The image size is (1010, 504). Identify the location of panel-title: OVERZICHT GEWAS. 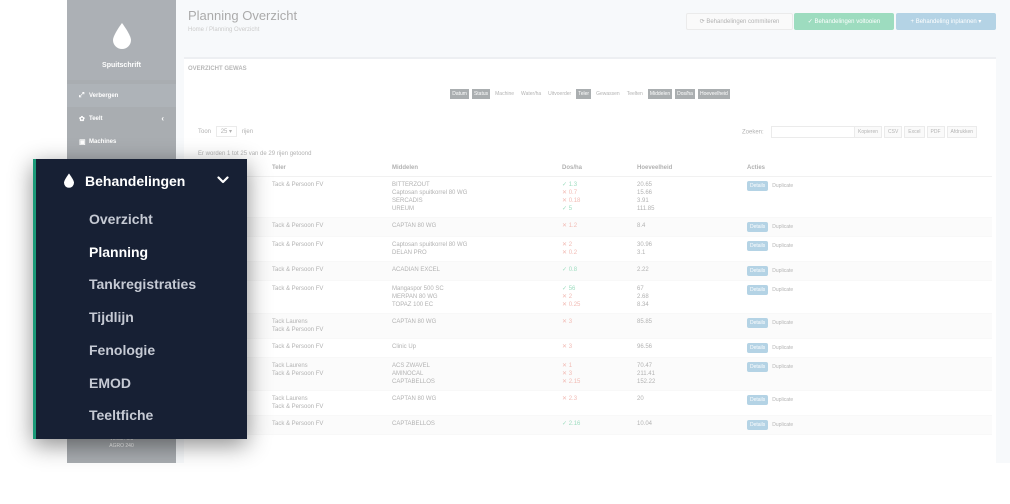
(217, 69).